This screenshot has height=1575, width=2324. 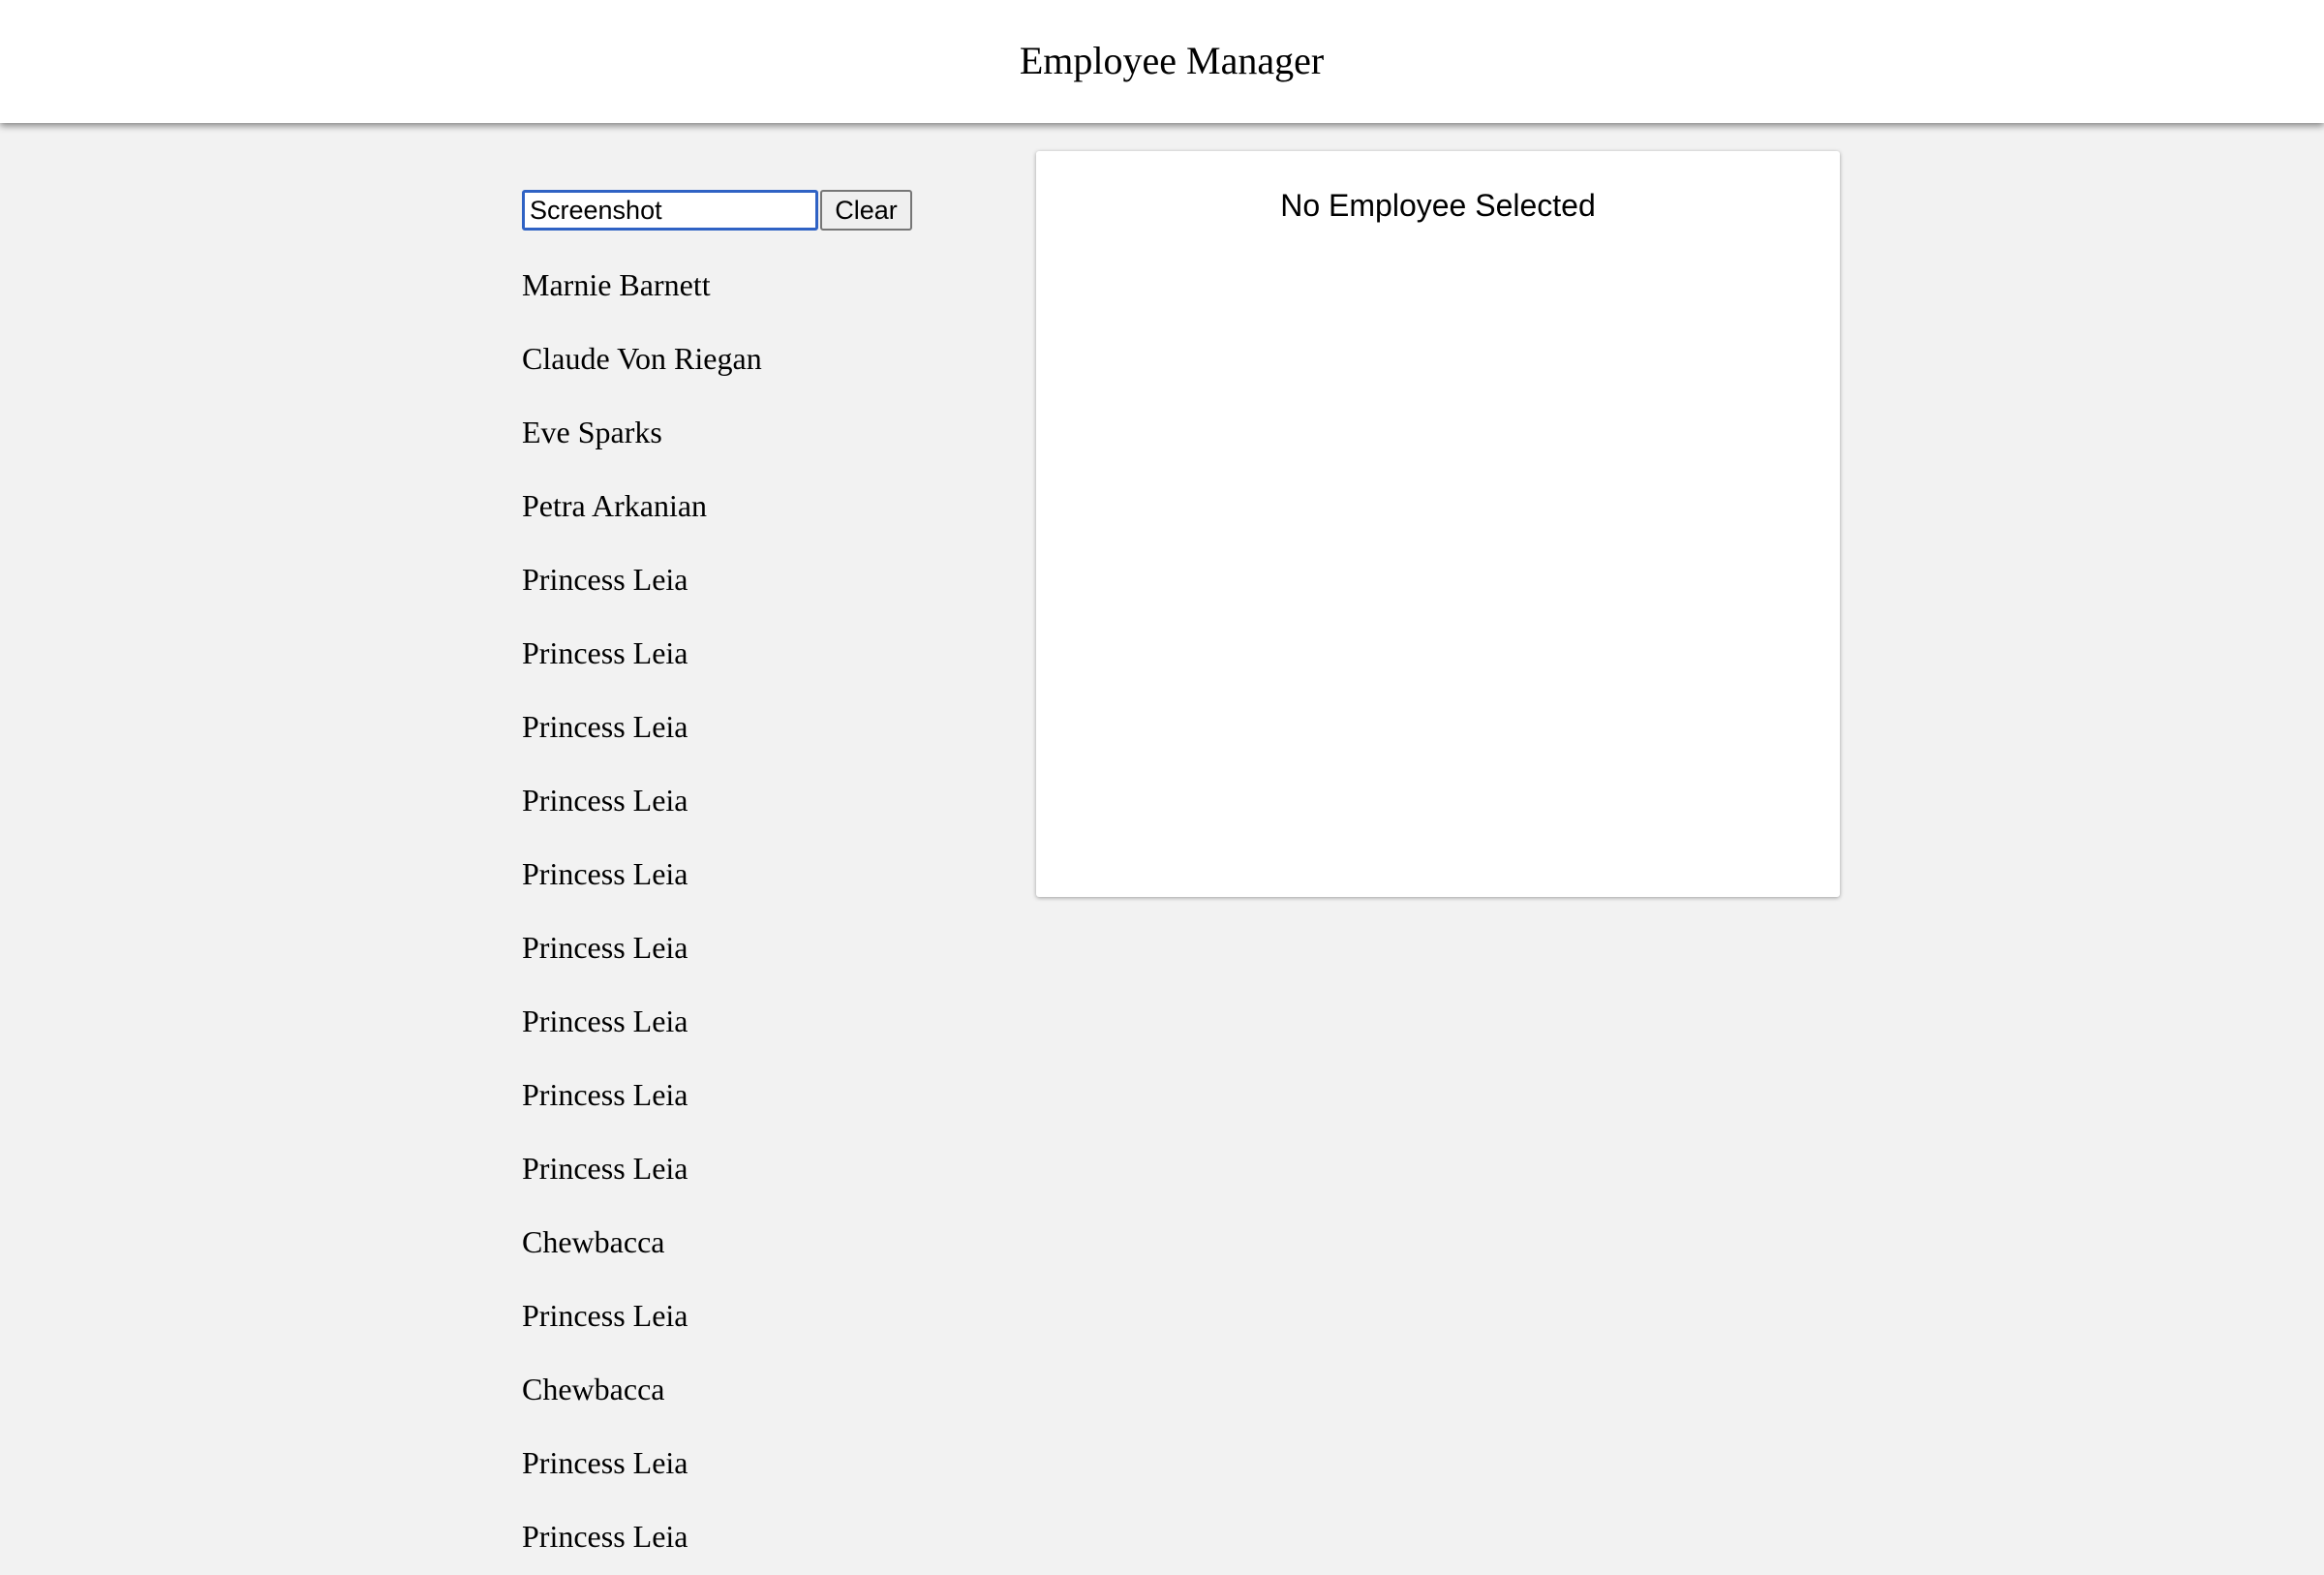 I want to click on list-item: Claude Von Riegan, so click(x=764, y=358).